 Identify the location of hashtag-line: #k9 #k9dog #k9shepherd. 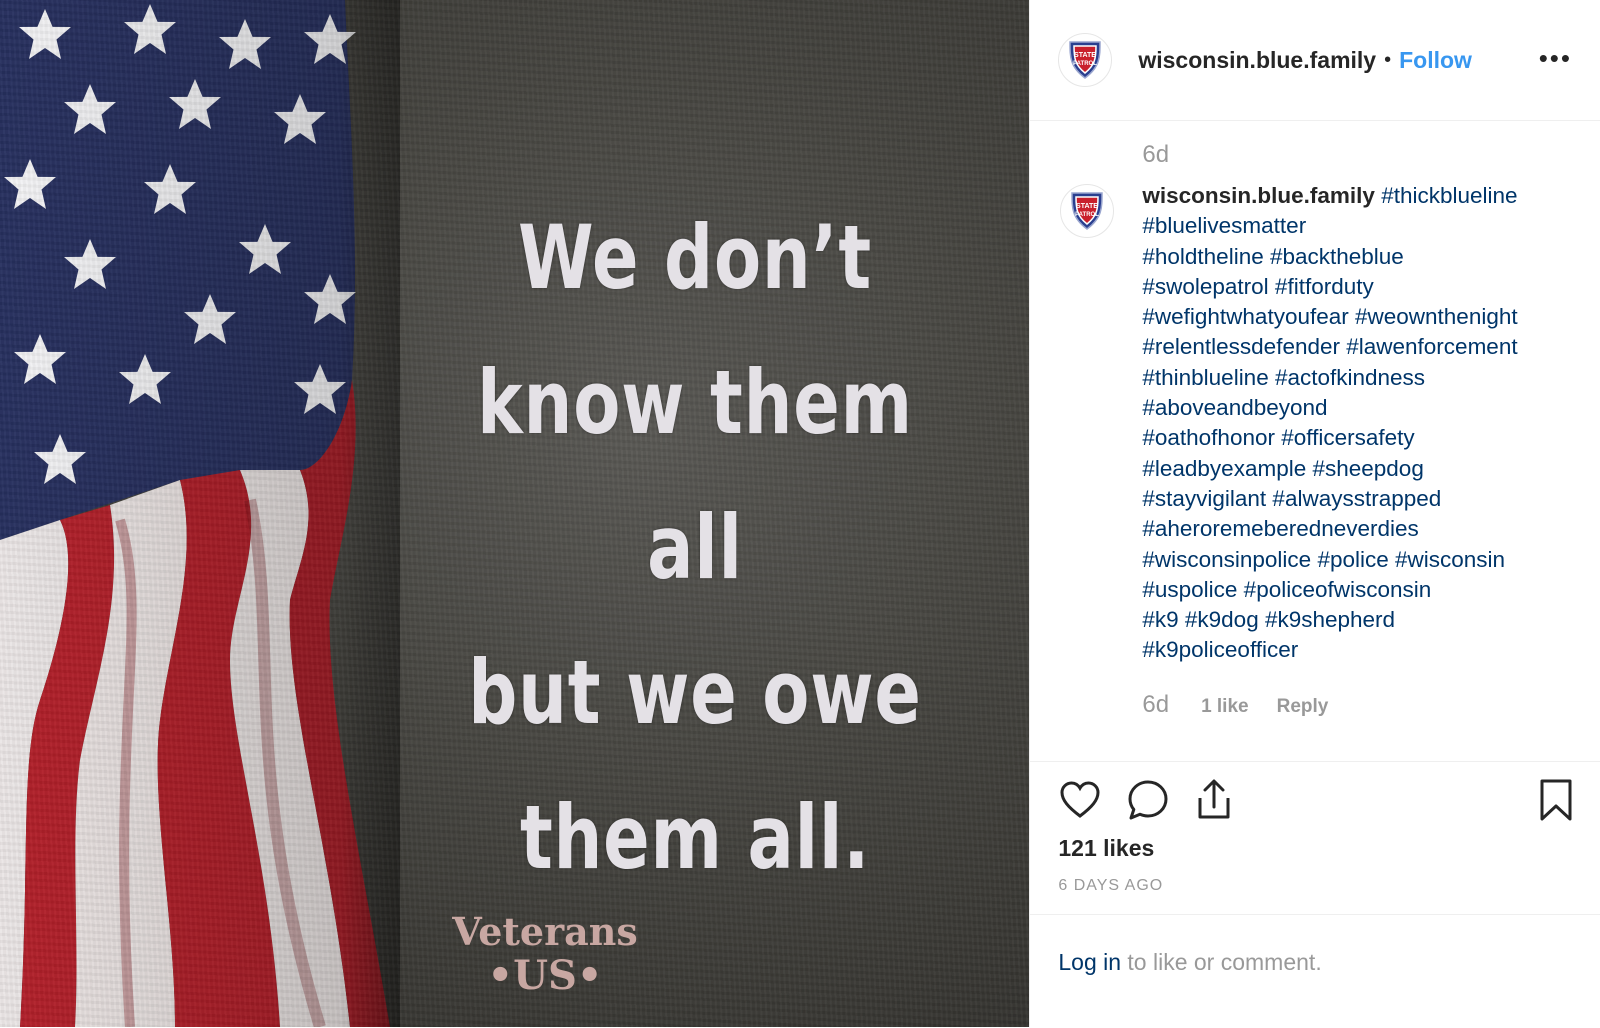
(1362, 620).